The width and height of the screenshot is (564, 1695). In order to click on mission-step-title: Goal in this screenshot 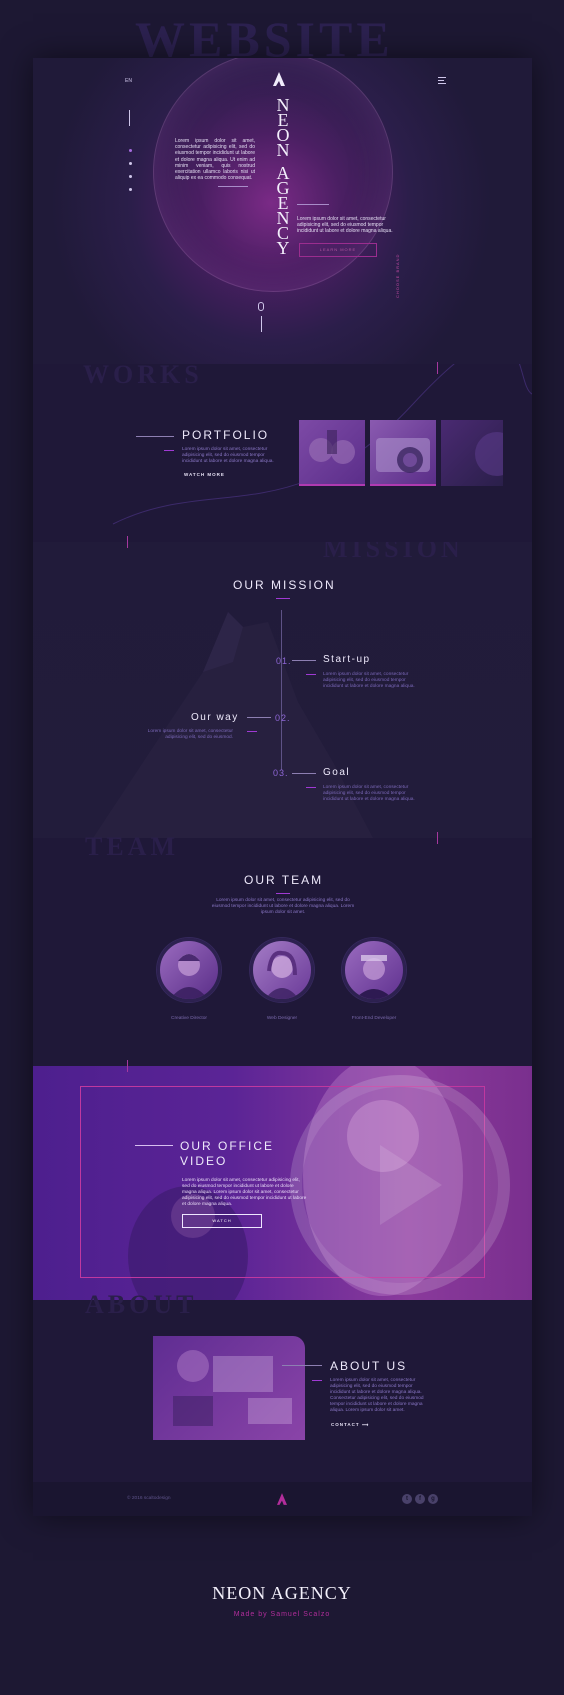, I will do `click(337, 772)`.